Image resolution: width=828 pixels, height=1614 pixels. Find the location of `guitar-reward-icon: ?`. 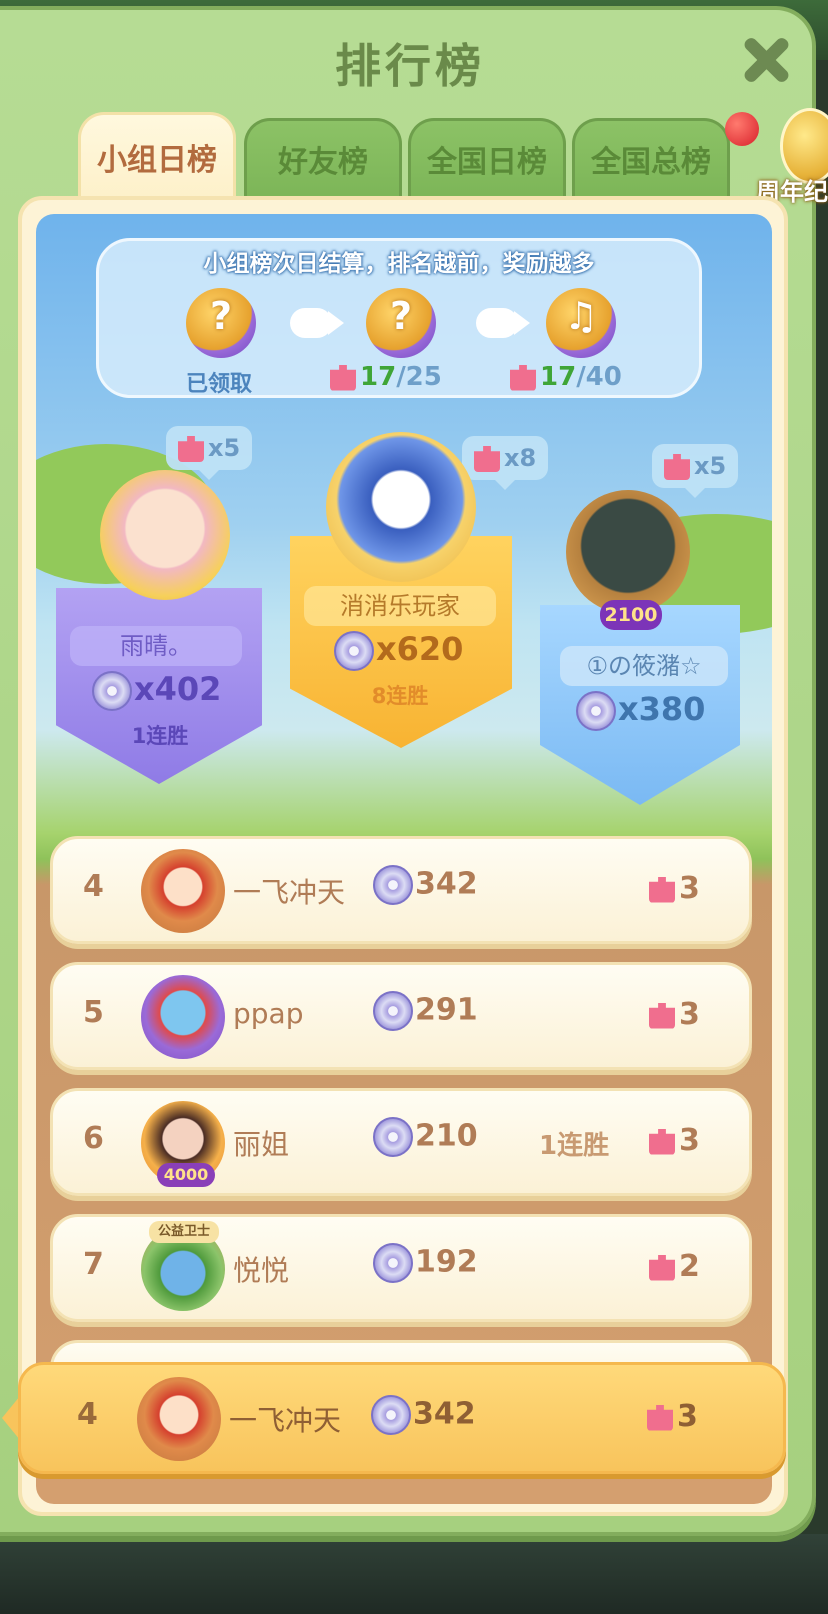

guitar-reward-icon: ? is located at coordinates (401, 323).